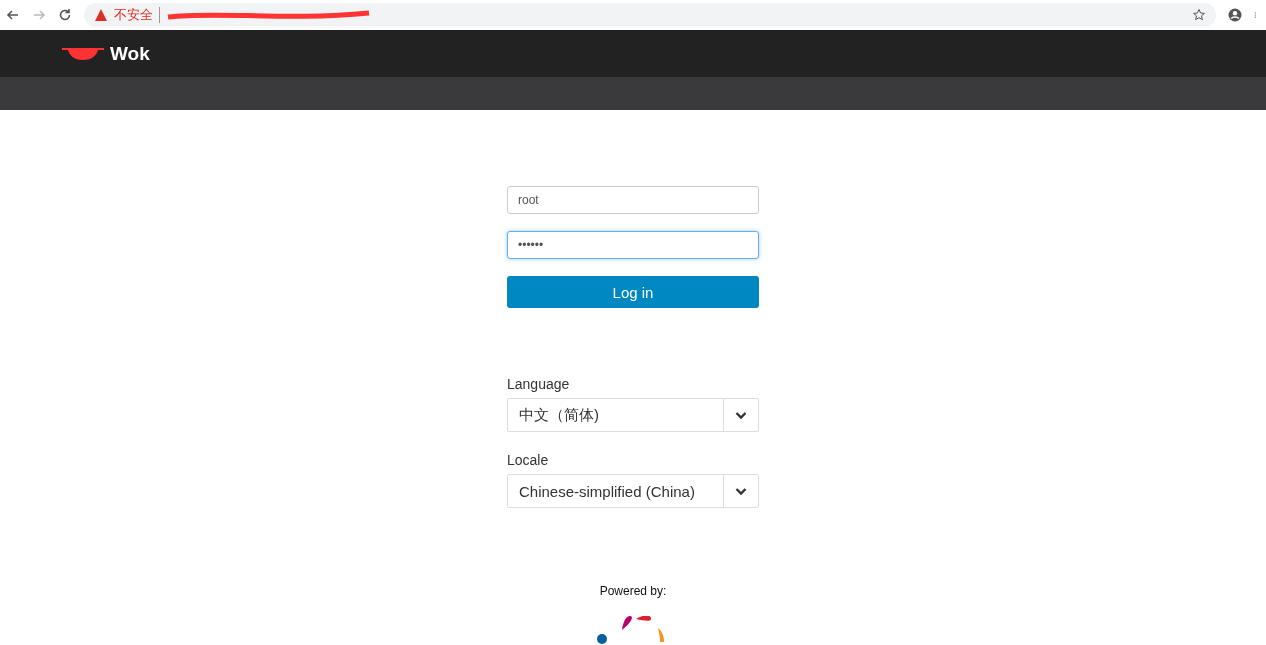 Image resolution: width=1266 pixels, height=645 pixels. Describe the element at coordinates (633, 491) in the screenshot. I see `select-field: Chinese-simplified (China)` at that location.